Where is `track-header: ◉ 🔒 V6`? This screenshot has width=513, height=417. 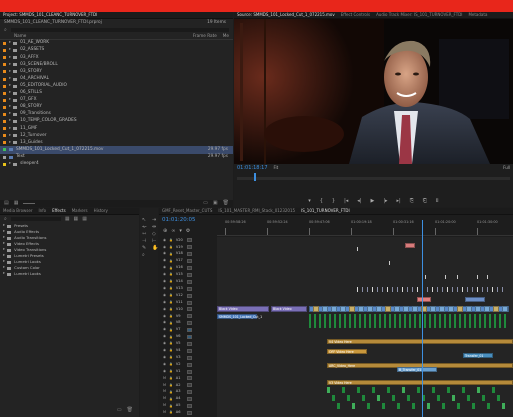 track-header: ◉ 🔒 V6 is located at coordinates (188, 337).